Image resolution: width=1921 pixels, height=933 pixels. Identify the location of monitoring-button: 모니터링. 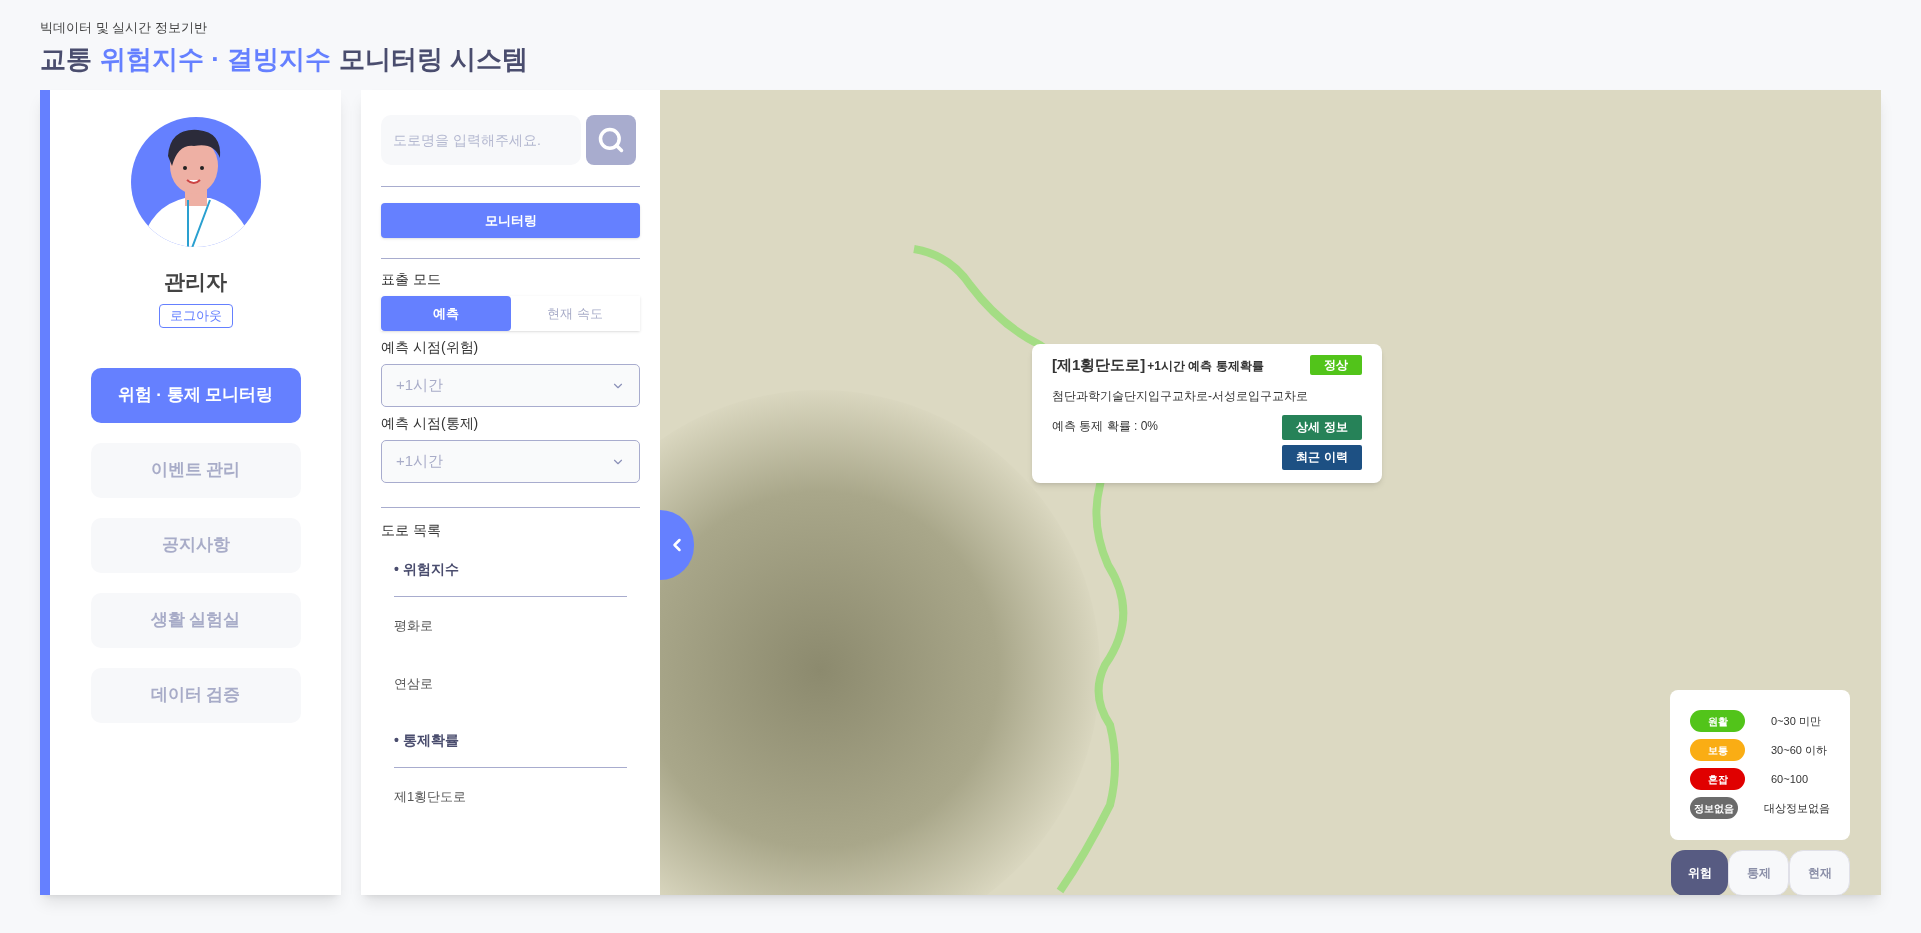
(510, 220).